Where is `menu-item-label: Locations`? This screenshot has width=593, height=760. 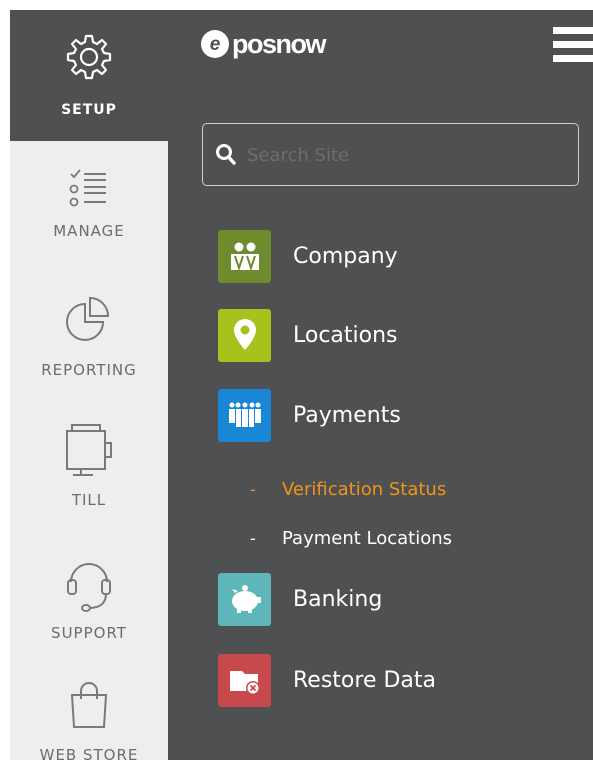
menu-item-label: Locations is located at coordinates (345, 335).